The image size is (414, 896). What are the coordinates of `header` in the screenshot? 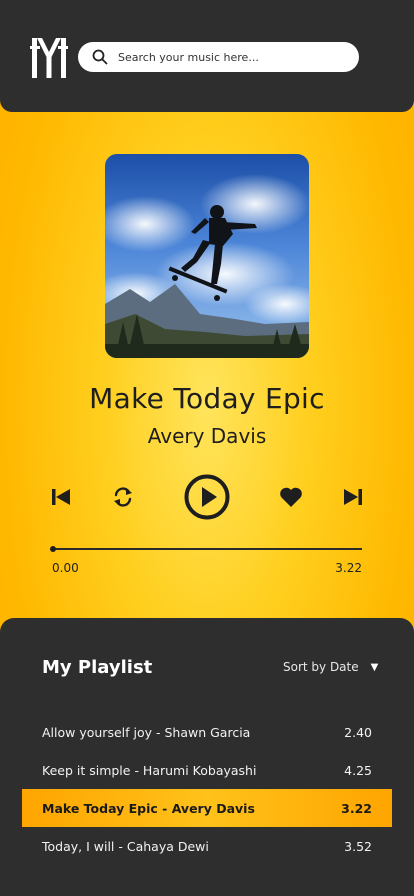 It's located at (207, 56).